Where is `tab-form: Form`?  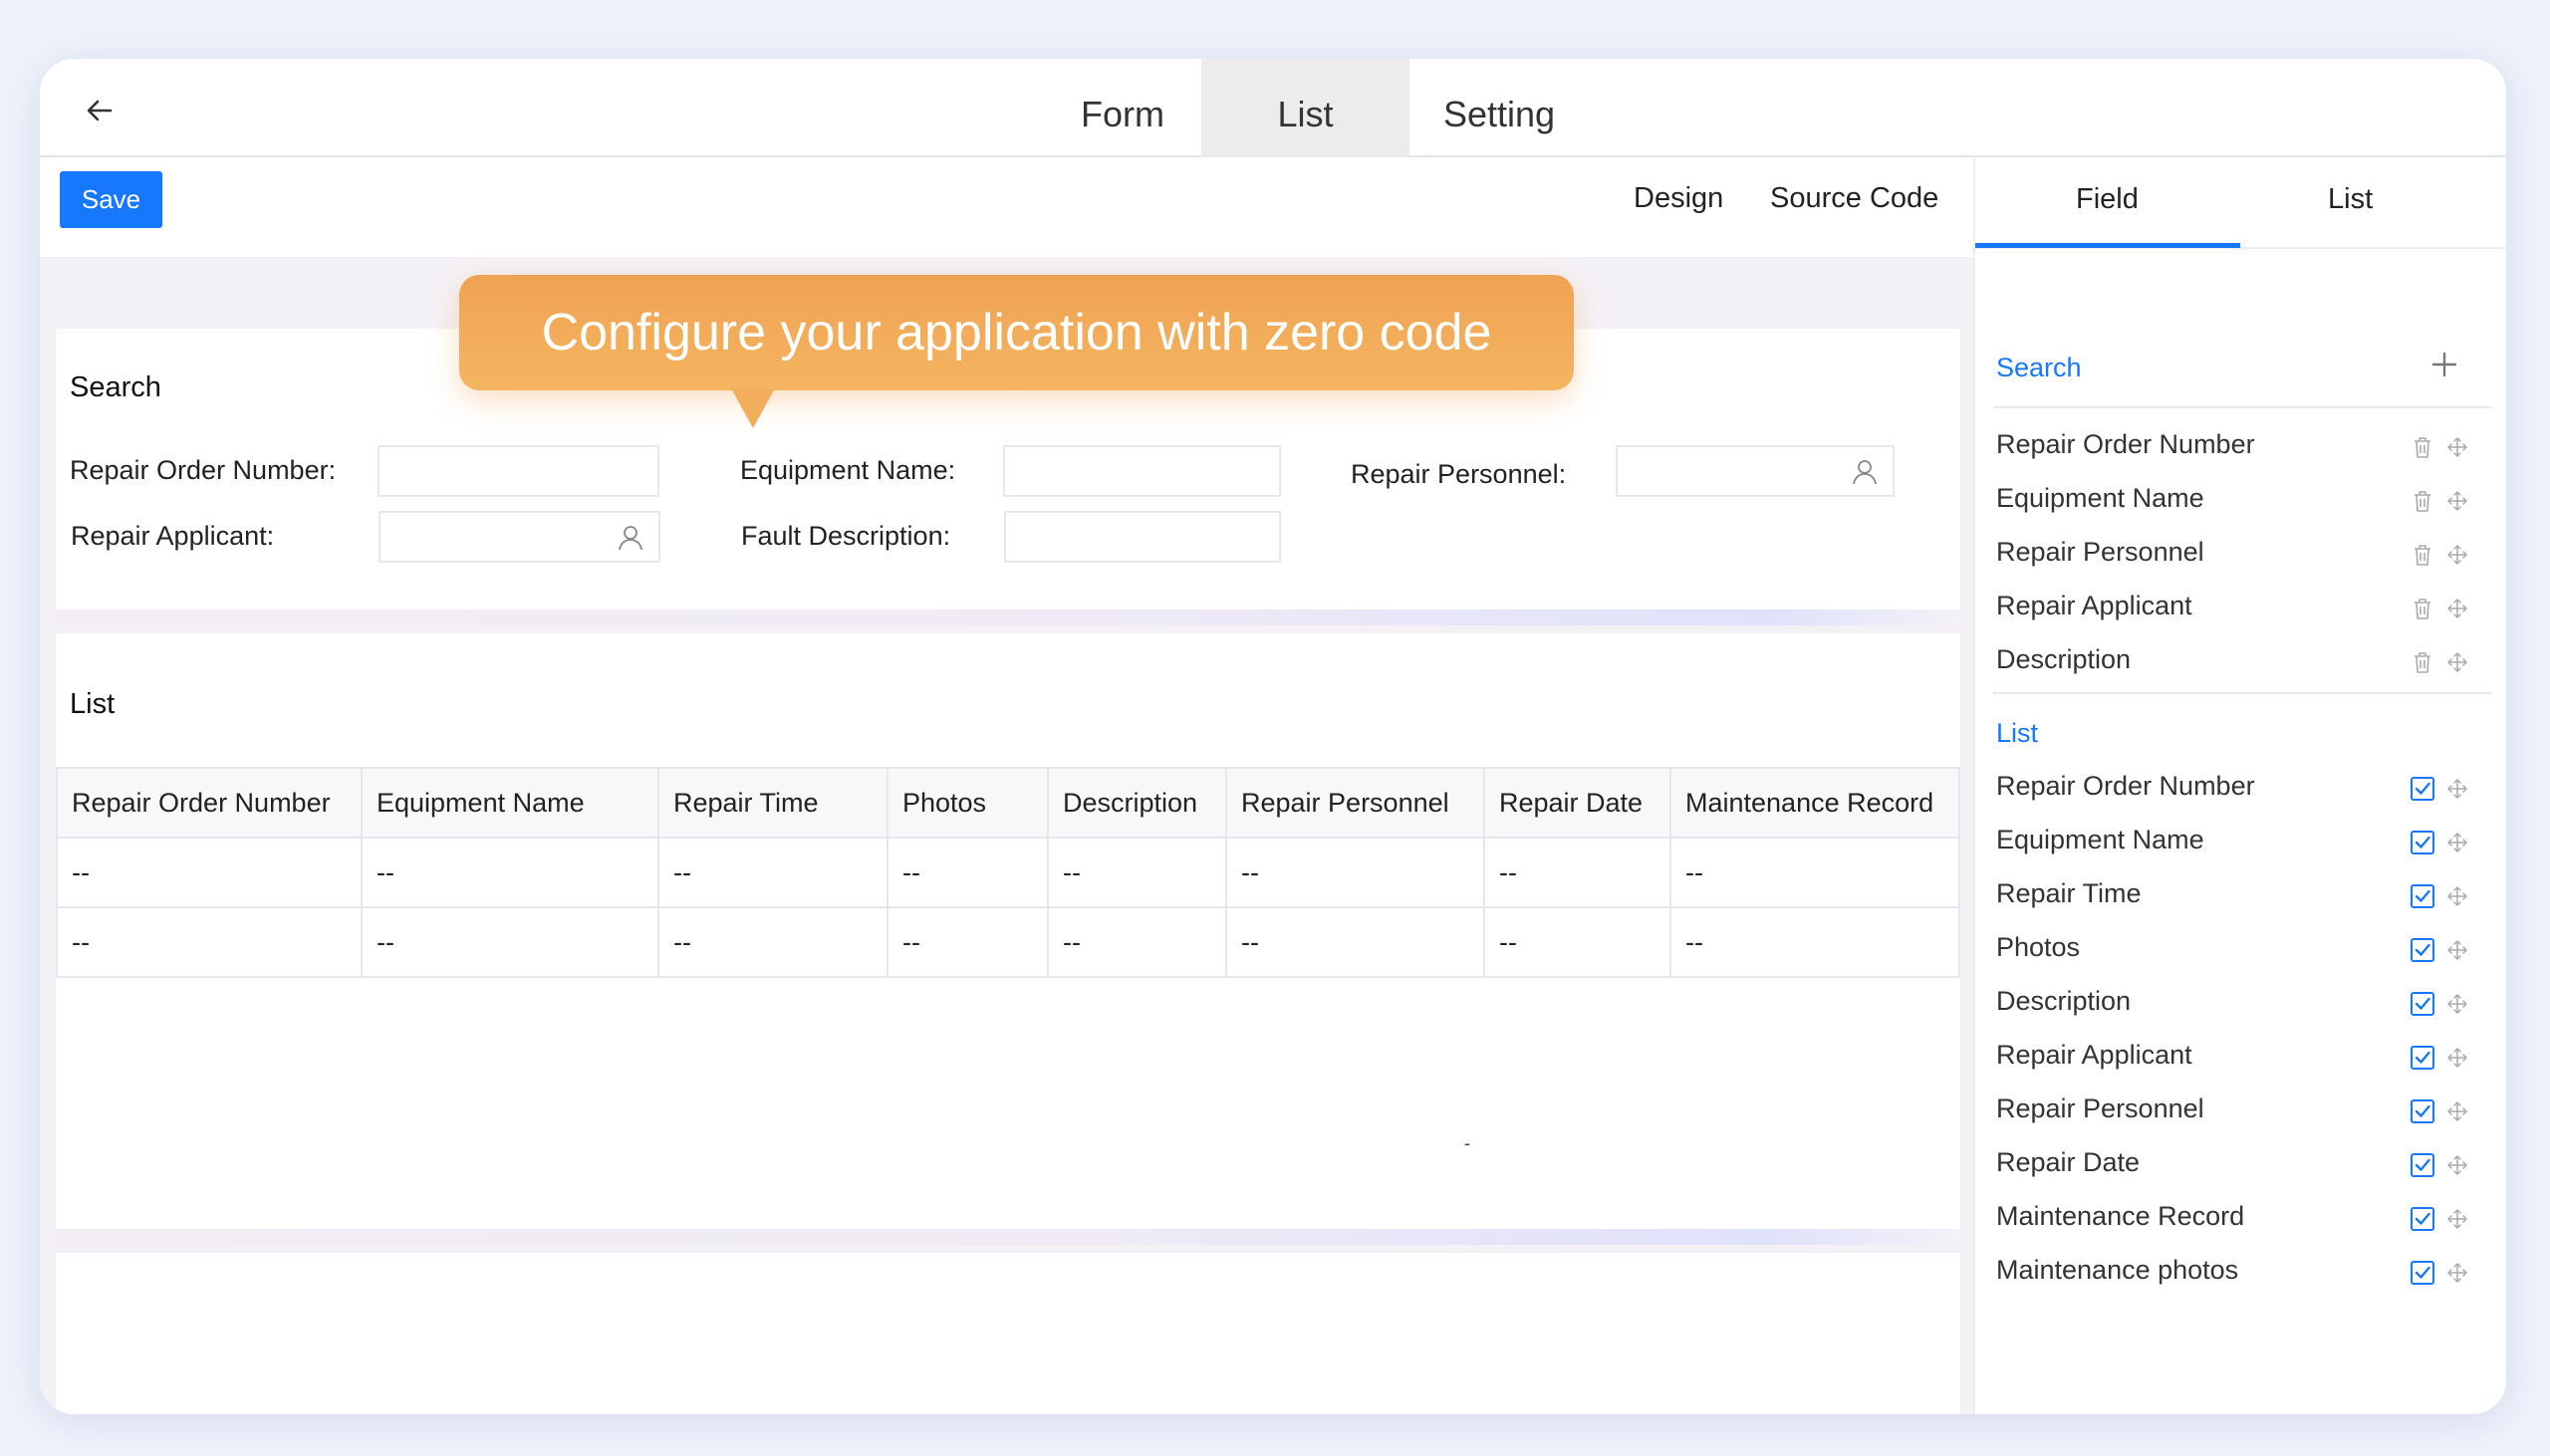 tab-form: Form is located at coordinates (1122, 108).